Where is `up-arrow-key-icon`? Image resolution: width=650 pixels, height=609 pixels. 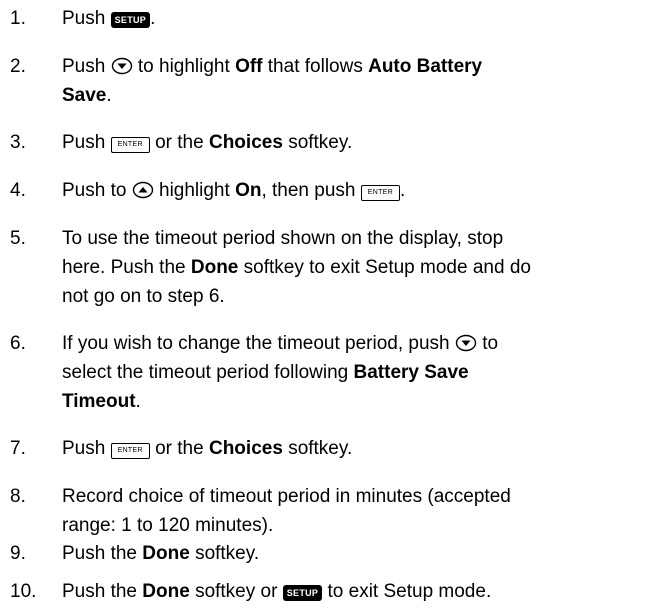 up-arrow-key-icon is located at coordinates (142, 190).